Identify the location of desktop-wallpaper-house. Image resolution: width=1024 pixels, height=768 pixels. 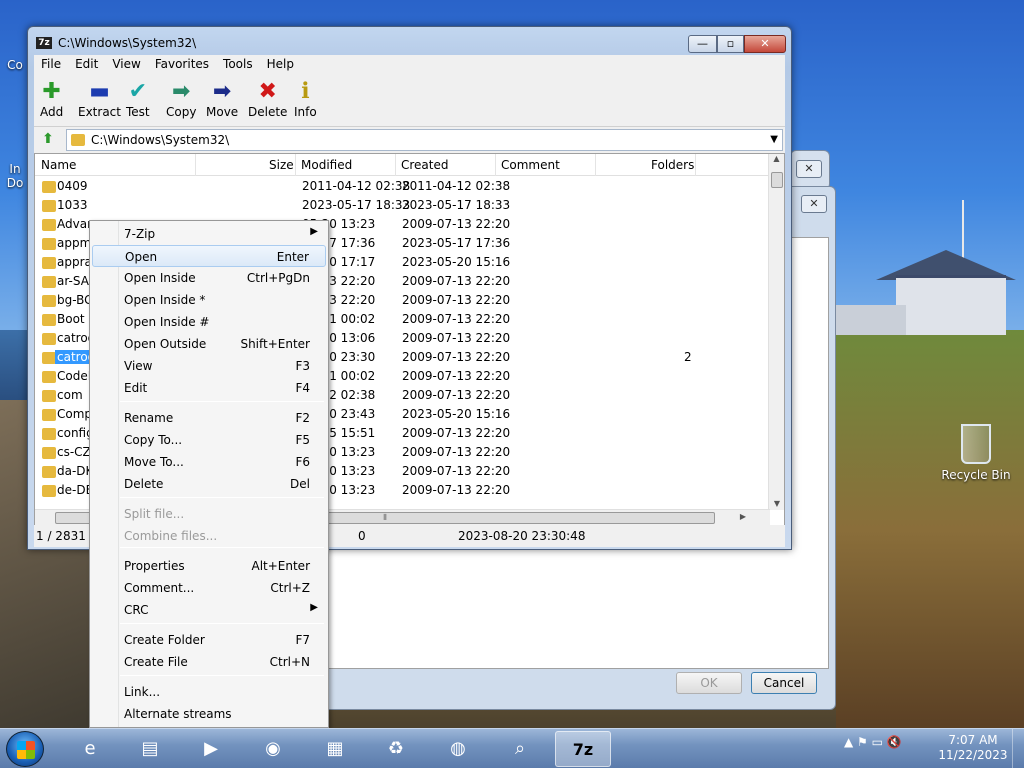
(926, 295).